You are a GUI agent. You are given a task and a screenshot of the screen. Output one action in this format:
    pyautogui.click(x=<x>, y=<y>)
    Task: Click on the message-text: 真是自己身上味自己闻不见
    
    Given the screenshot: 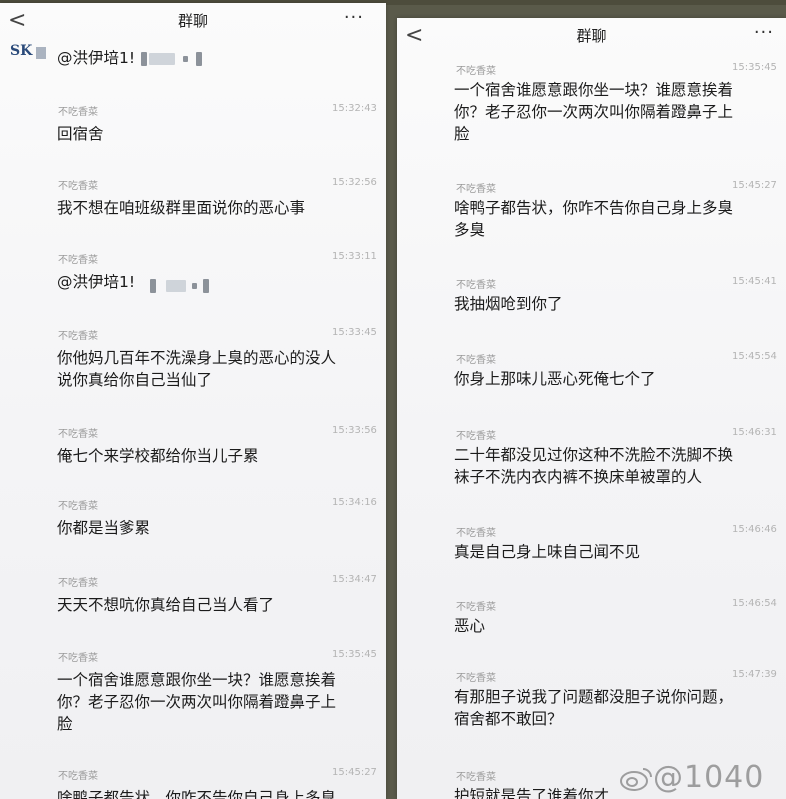 What is the action you would take?
    pyautogui.click(x=547, y=552)
    